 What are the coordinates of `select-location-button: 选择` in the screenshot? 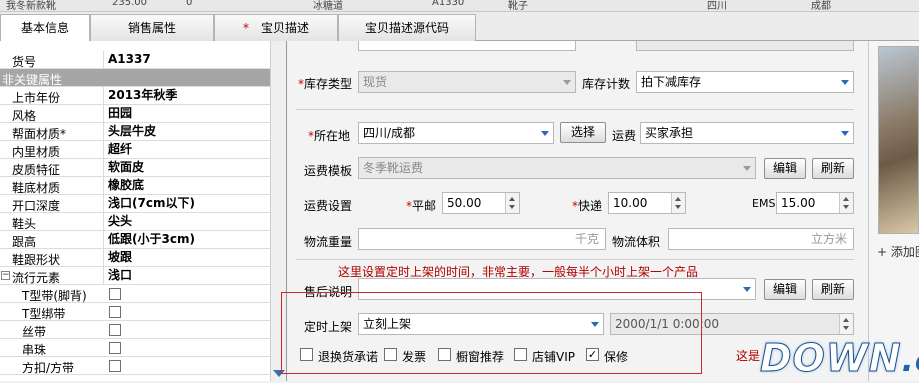 It's located at (583, 132).